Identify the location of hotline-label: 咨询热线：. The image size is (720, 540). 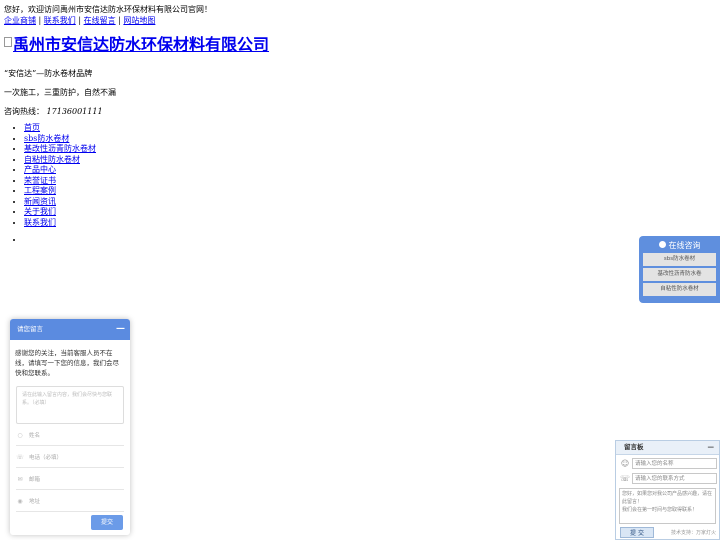
(24, 111).